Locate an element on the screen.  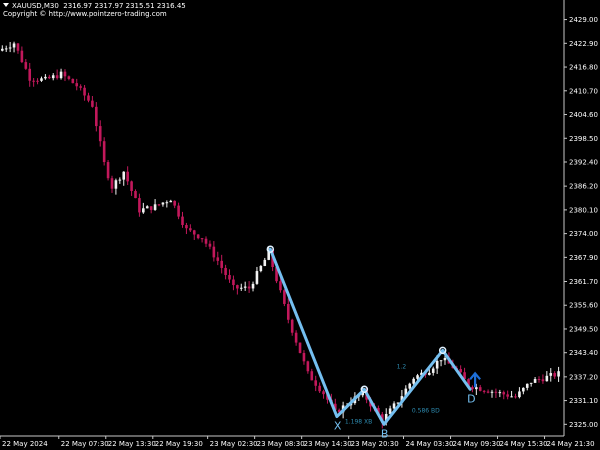
price-tick-label: 2343.40 is located at coordinates (583, 353).